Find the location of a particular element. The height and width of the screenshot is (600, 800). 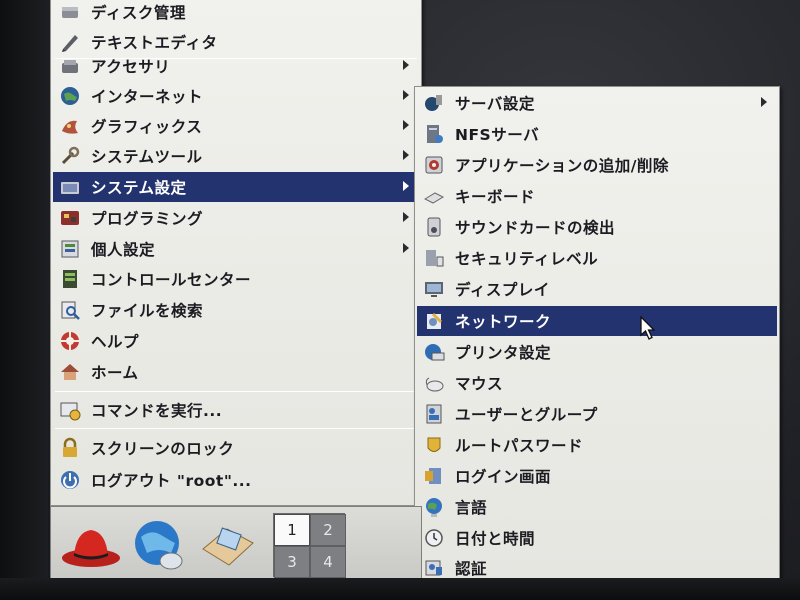

root-password-icon is located at coordinates (434, 445).